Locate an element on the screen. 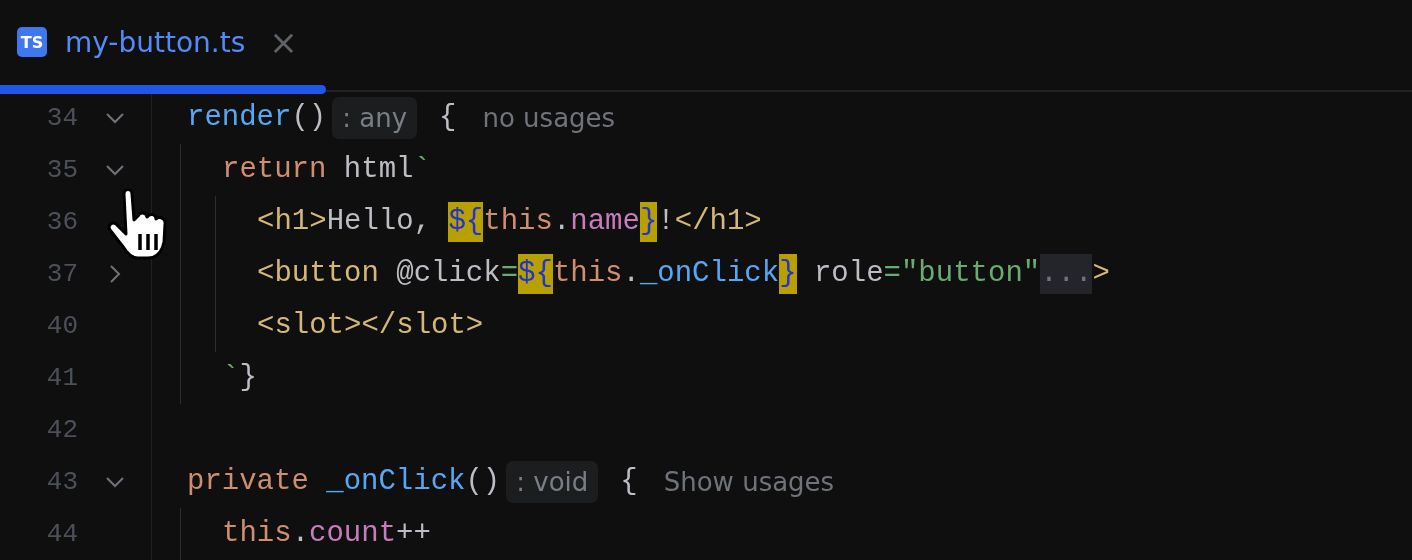  property-name: name is located at coordinates (605, 222).